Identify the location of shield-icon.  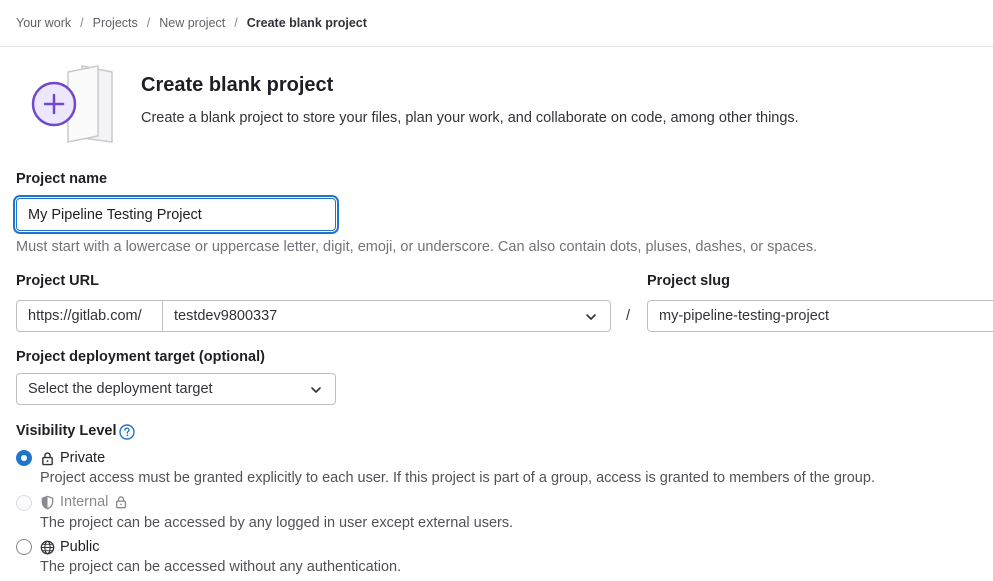
(47, 502).